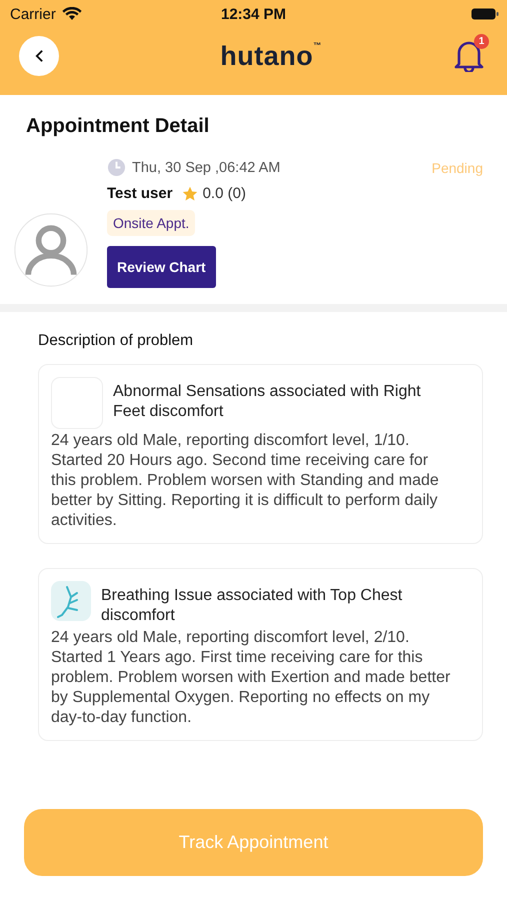 The width and height of the screenshot is (507, 900). What do you see at coordinates (206, 168) in the screenshot?
I see `appointment-datetime: Thu, 30 Sep ,06:42 AM` at bounding box center [206, 168].